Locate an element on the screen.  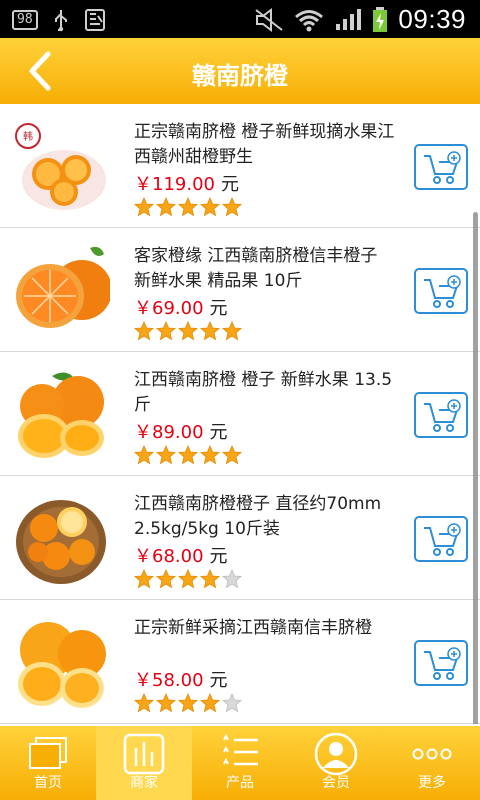
nav-label: 商家 is located at coordinates (144, 783).